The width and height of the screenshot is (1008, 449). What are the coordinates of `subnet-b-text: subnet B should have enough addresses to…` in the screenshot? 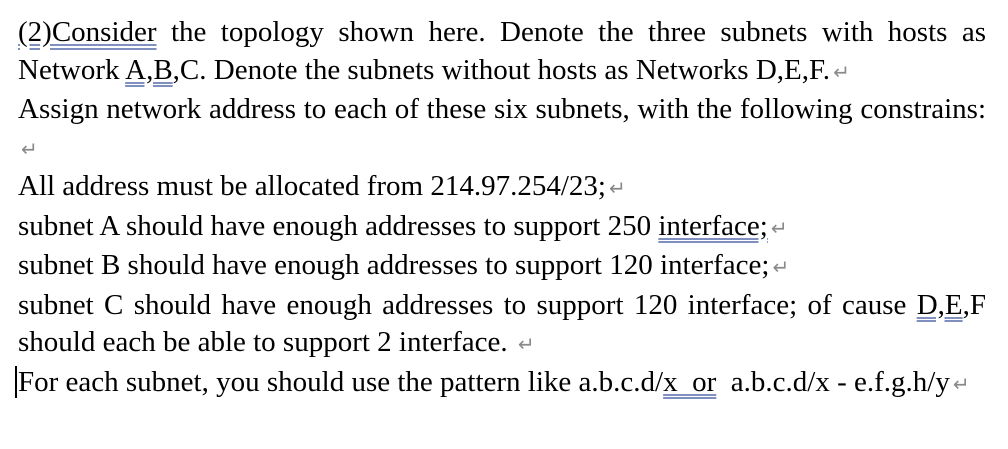 It's located at (394, 265).